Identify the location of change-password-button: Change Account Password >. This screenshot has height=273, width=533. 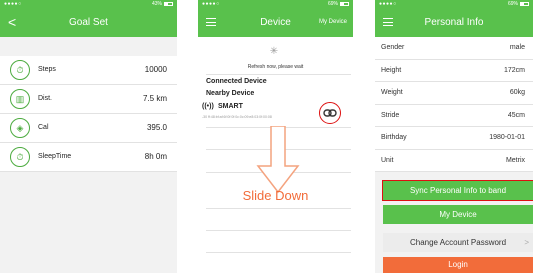
(458, 242).